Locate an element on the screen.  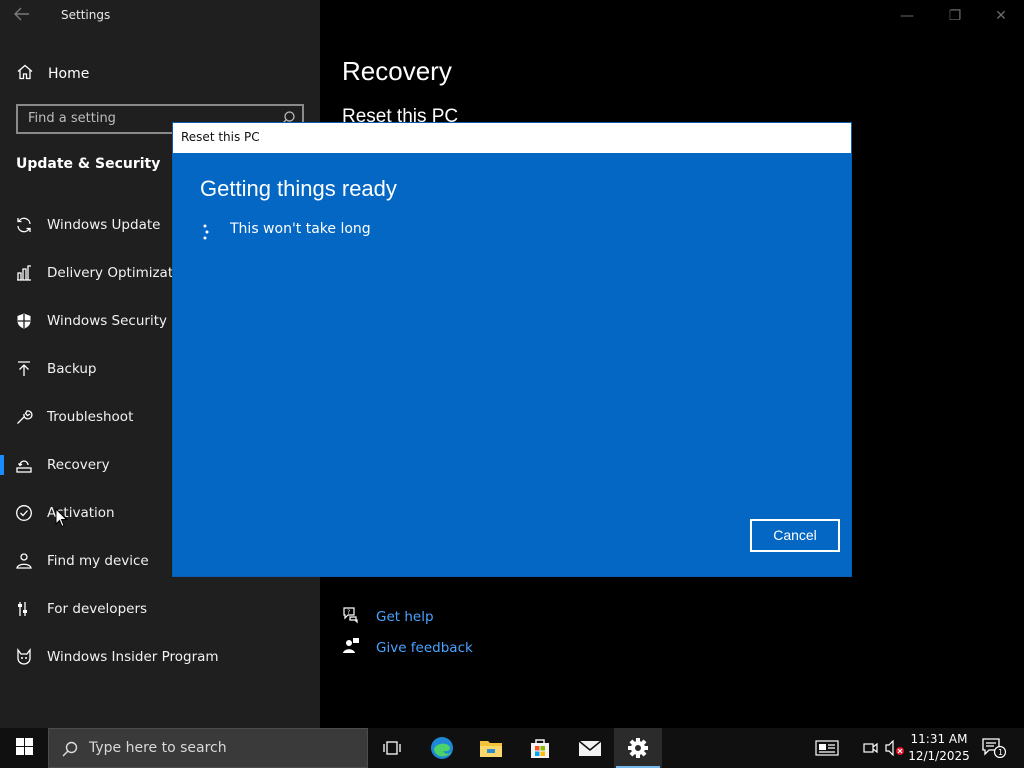
windows-logo-icon is located at coordinates (24, 748).